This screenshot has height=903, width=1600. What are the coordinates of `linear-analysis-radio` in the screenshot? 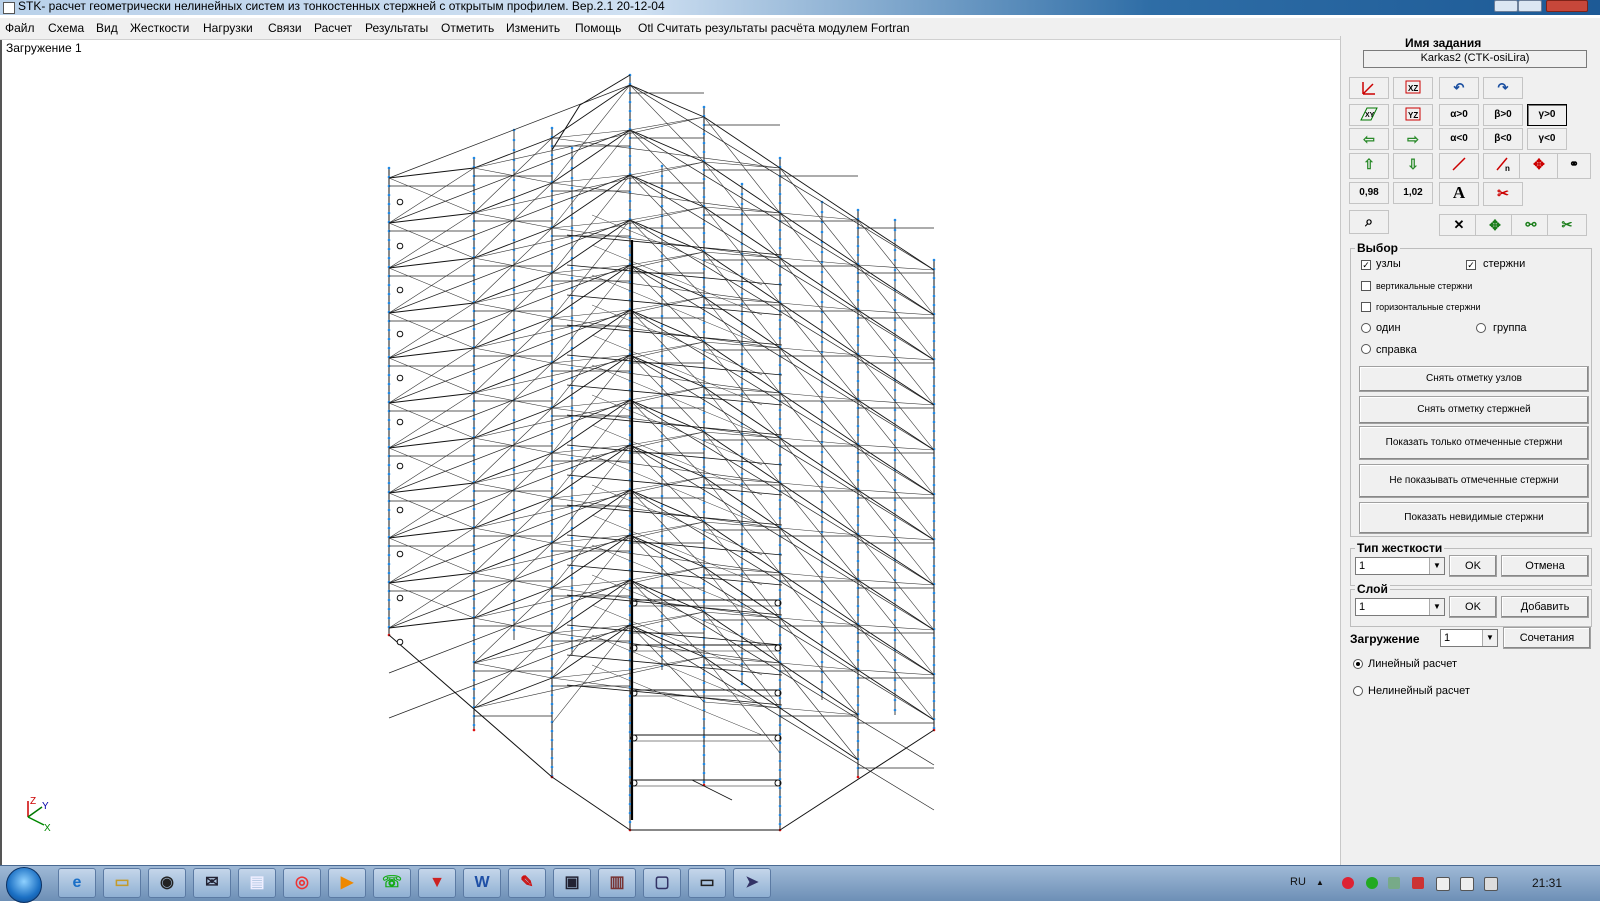 It's located at (1358, 664).